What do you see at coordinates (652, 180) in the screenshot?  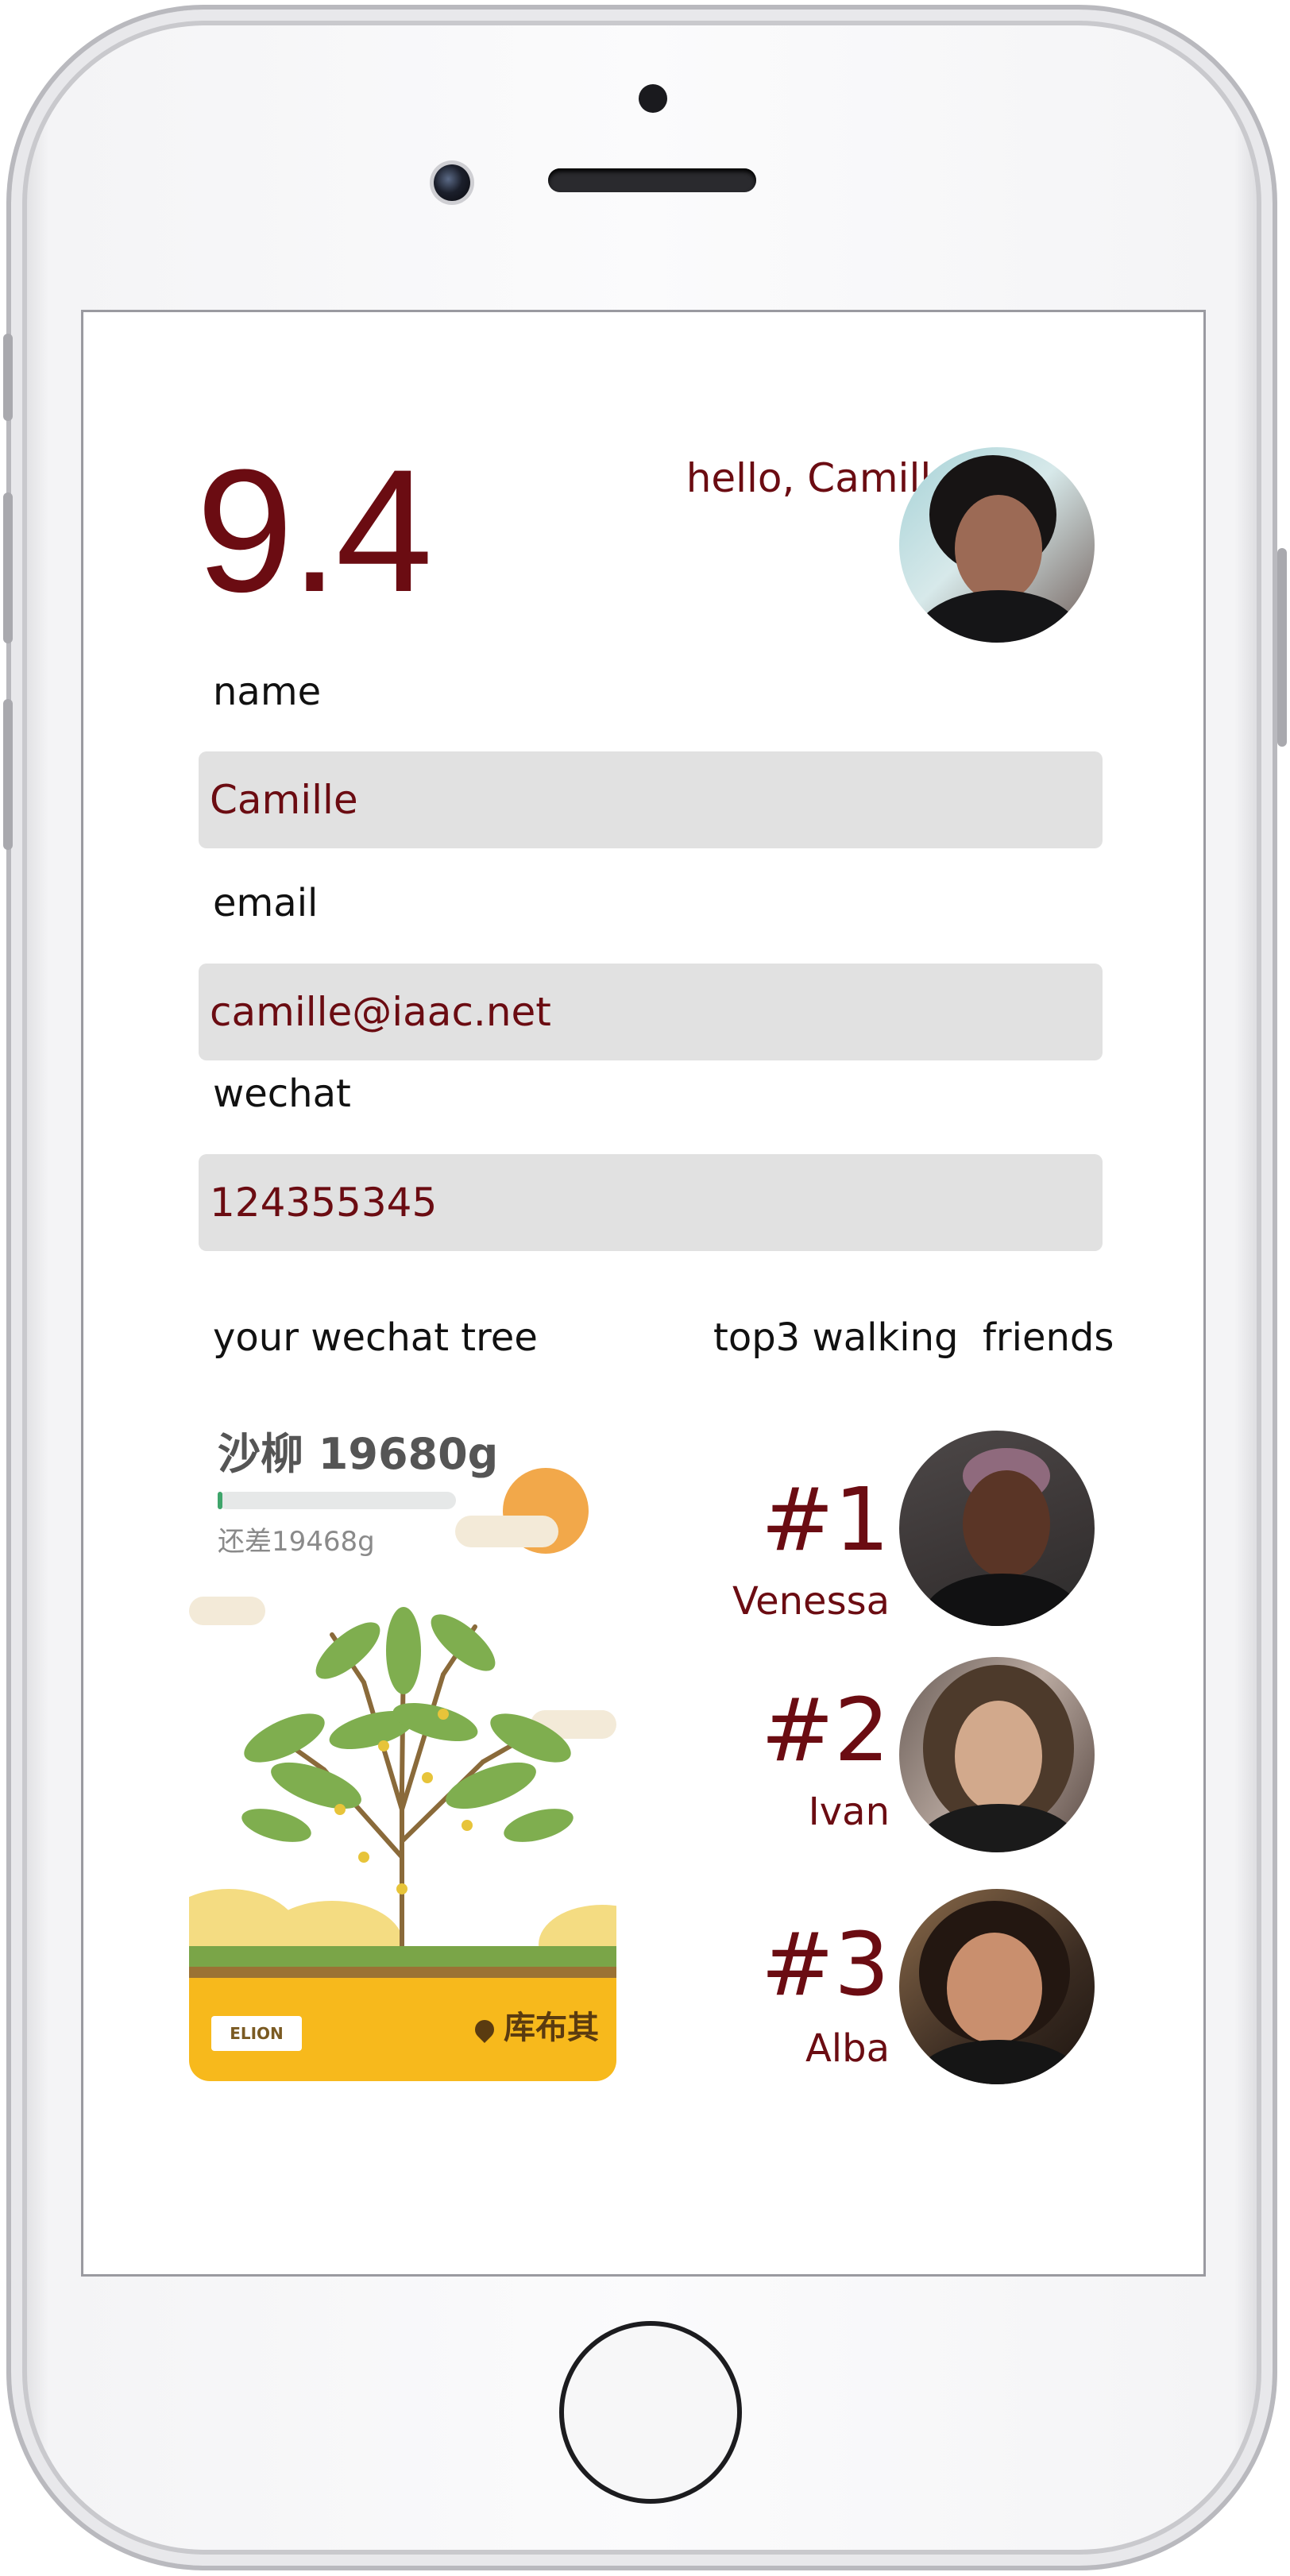 I see `earpiece-speaker` at bounding box center [652, 180].